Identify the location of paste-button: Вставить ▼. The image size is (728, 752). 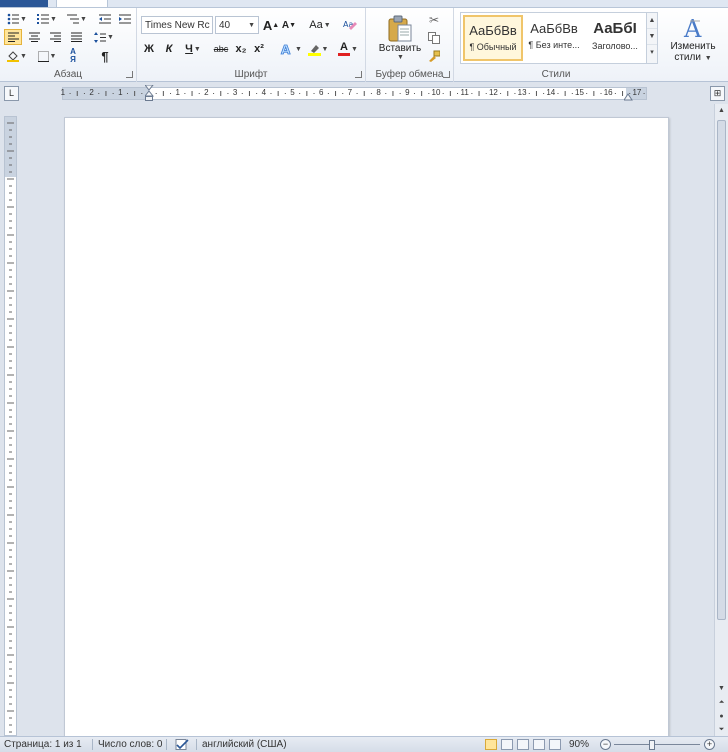
(400, 38).